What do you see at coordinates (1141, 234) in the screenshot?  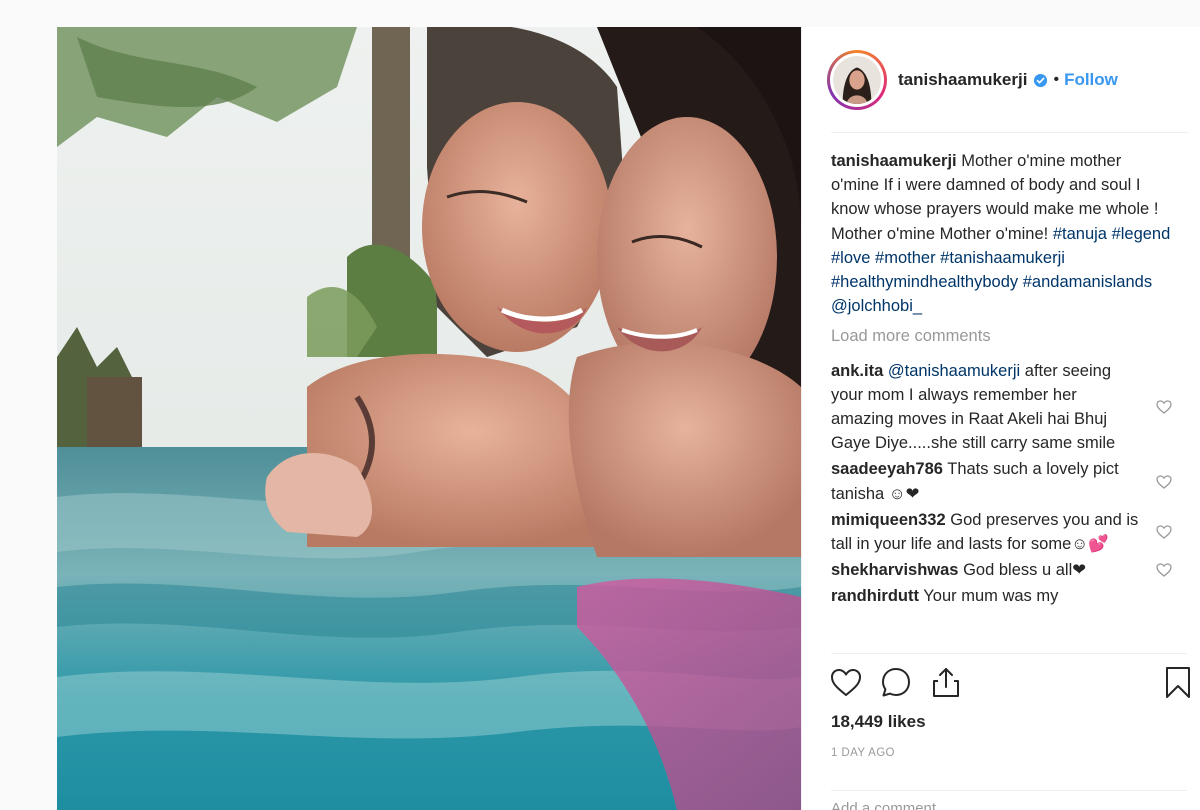 I see `hashtag: #legend` at bounding box center [1141, 234].